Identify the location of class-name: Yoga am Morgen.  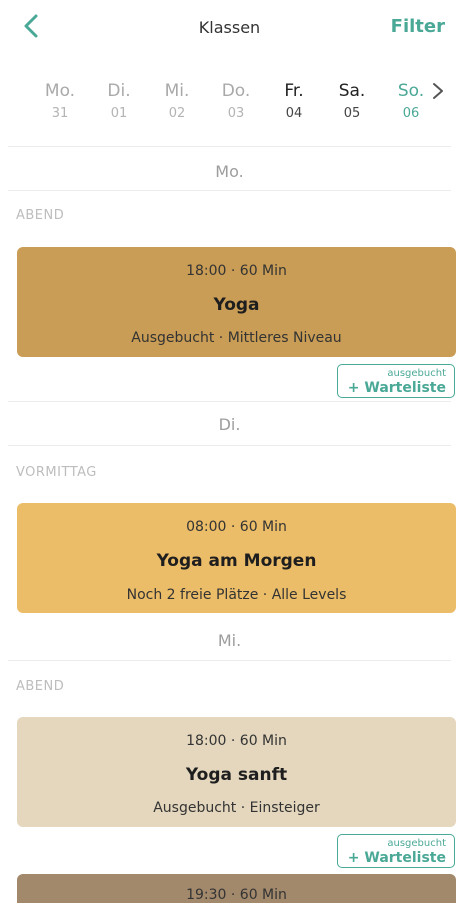
(236, 561).